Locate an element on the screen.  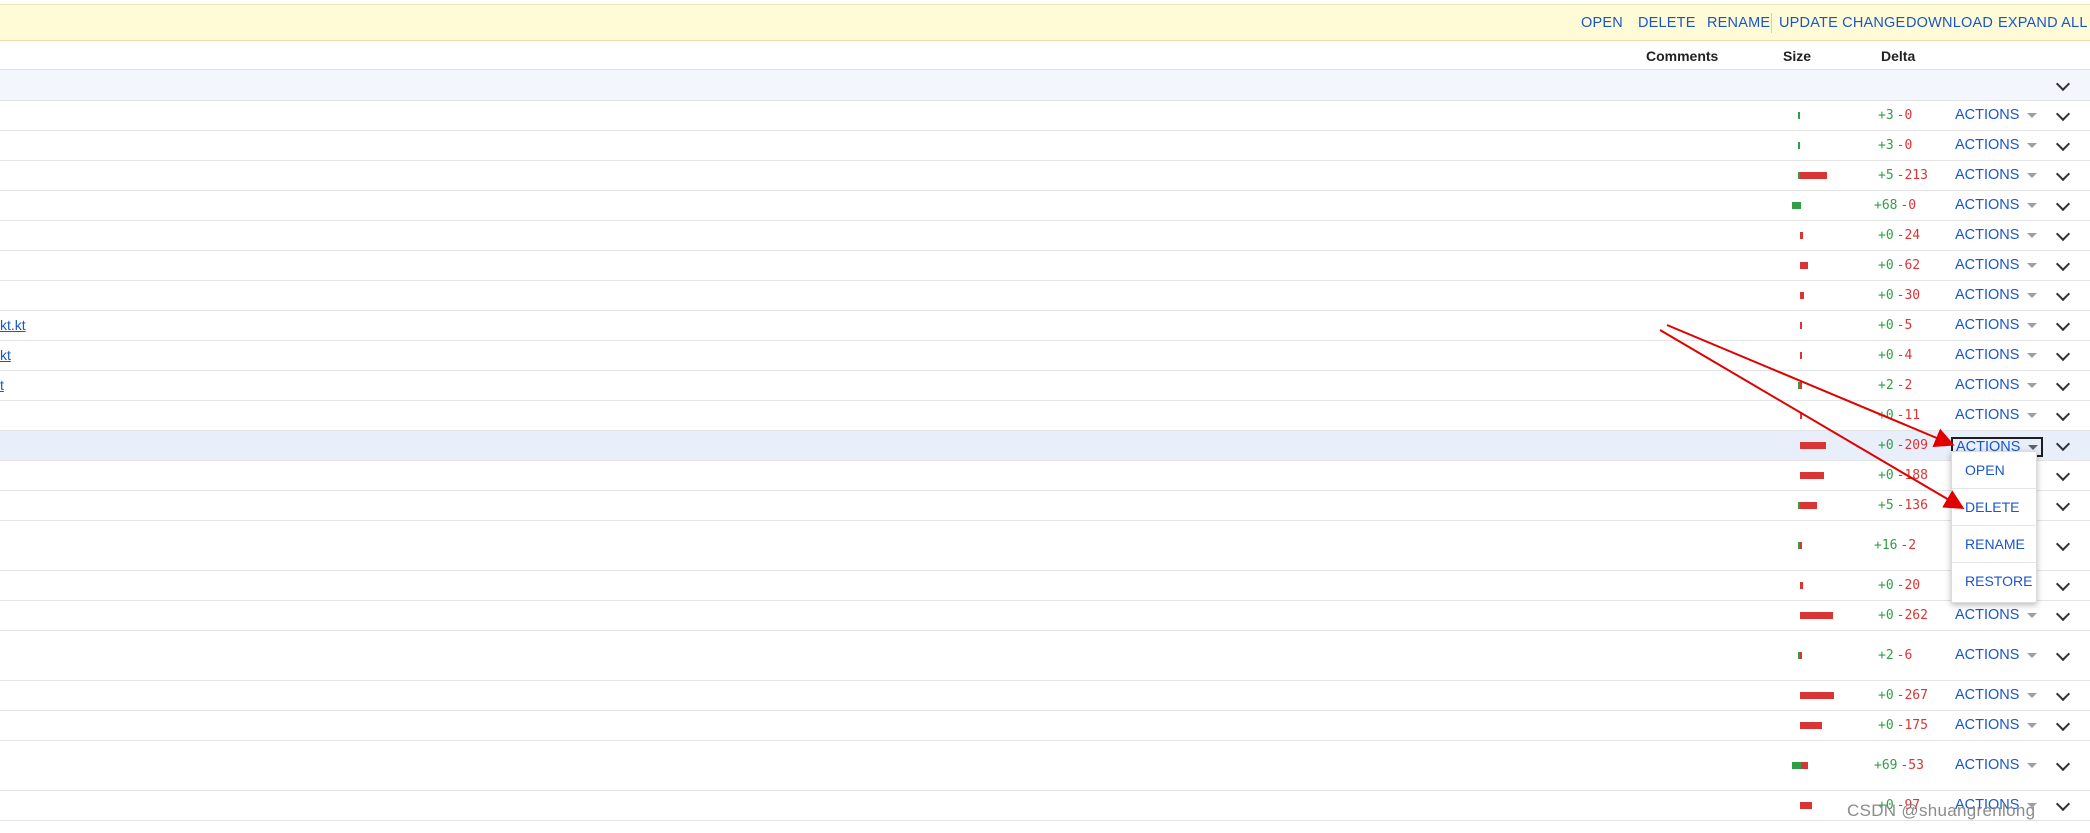
file-name-link: kt is located at coordinates (5, 355).